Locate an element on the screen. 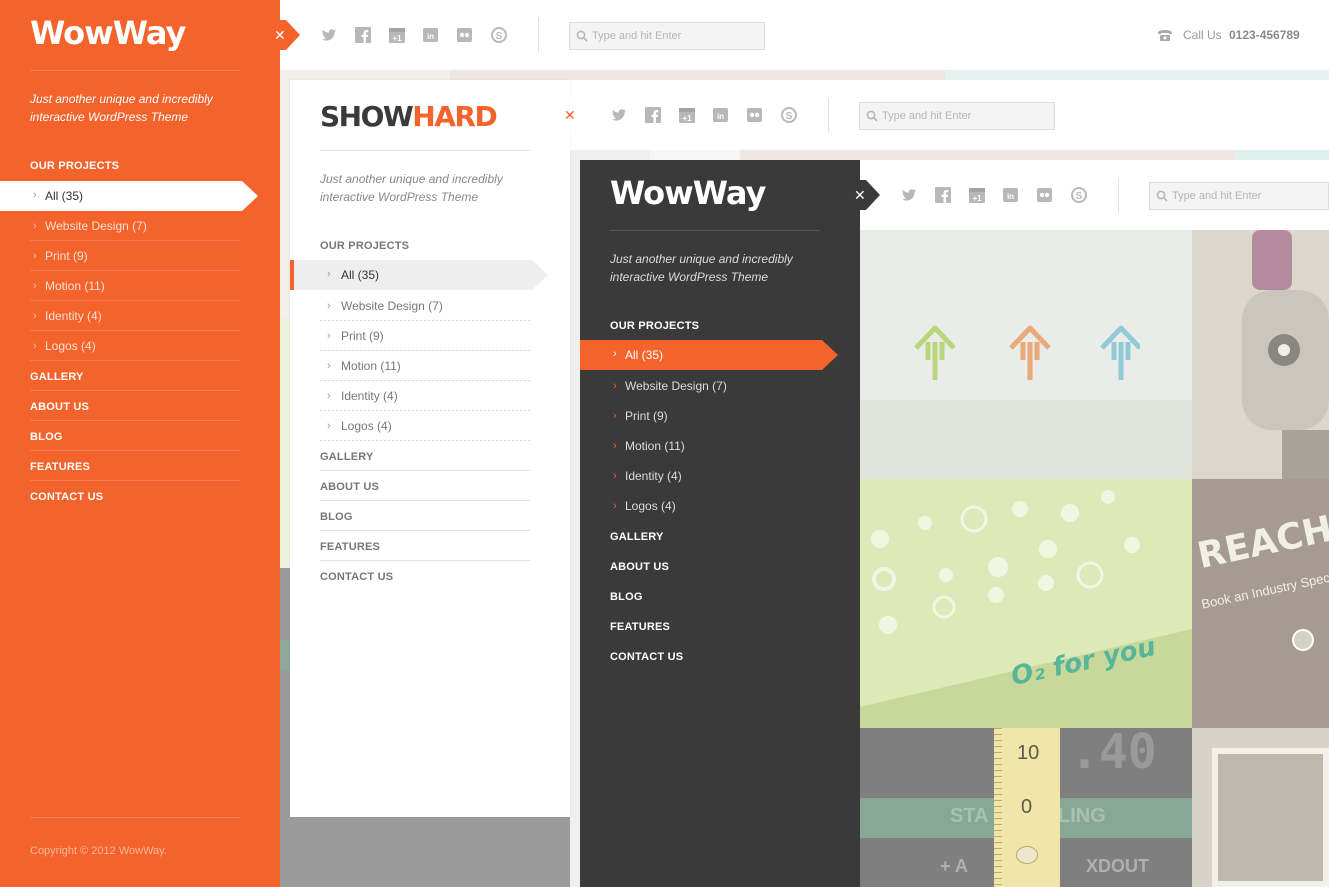 This screenshot has width=1329, height=887. gallery-tile-toy is located at coordinates (1260, 354).